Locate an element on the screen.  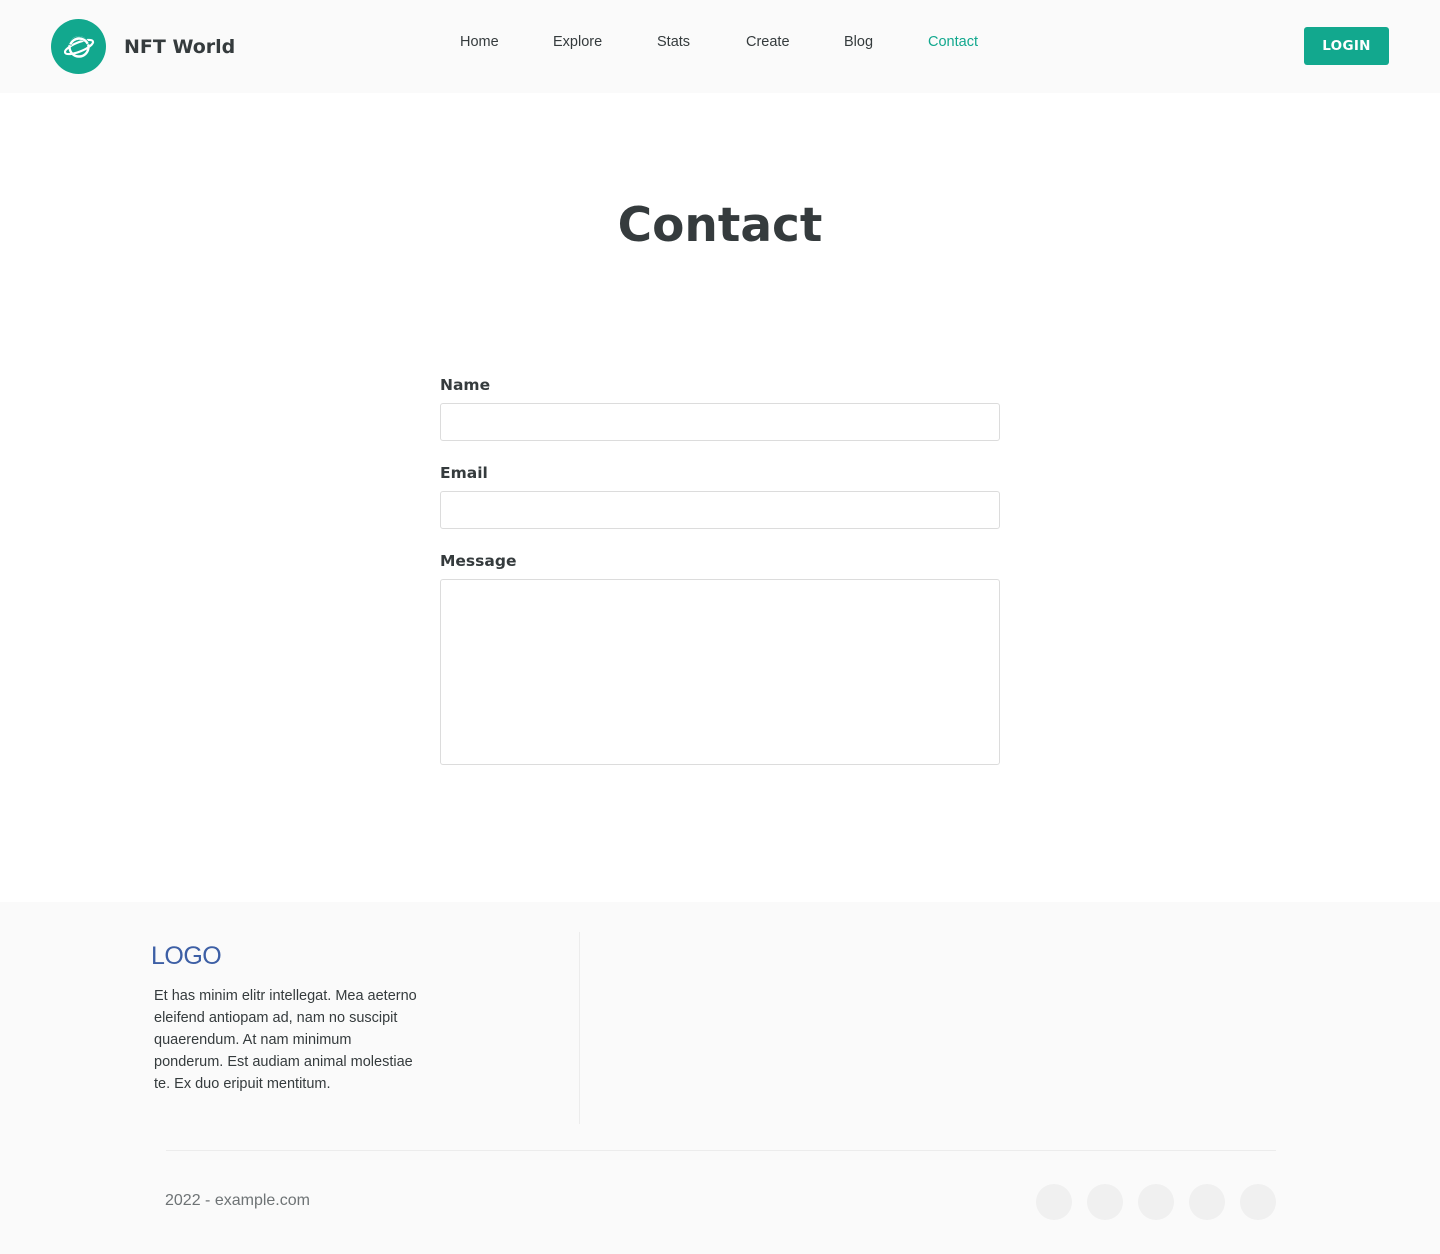
name-input is located at coordinates (720, 422).